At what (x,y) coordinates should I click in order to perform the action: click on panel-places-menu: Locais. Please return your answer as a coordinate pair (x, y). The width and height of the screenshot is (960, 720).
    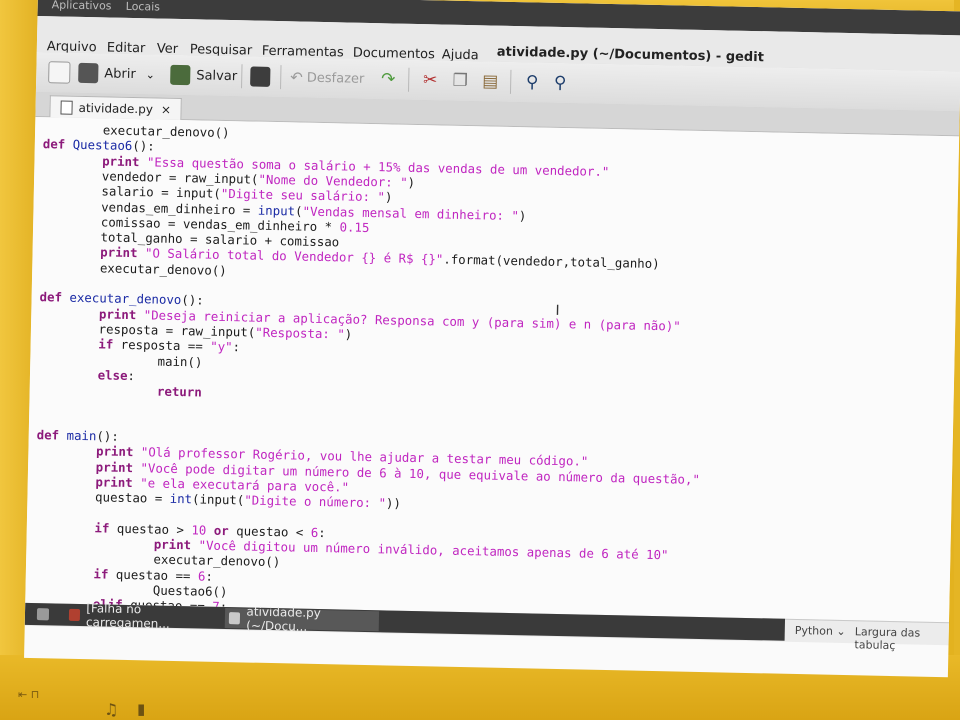
    Looking at the image, I should click on (143, 7).